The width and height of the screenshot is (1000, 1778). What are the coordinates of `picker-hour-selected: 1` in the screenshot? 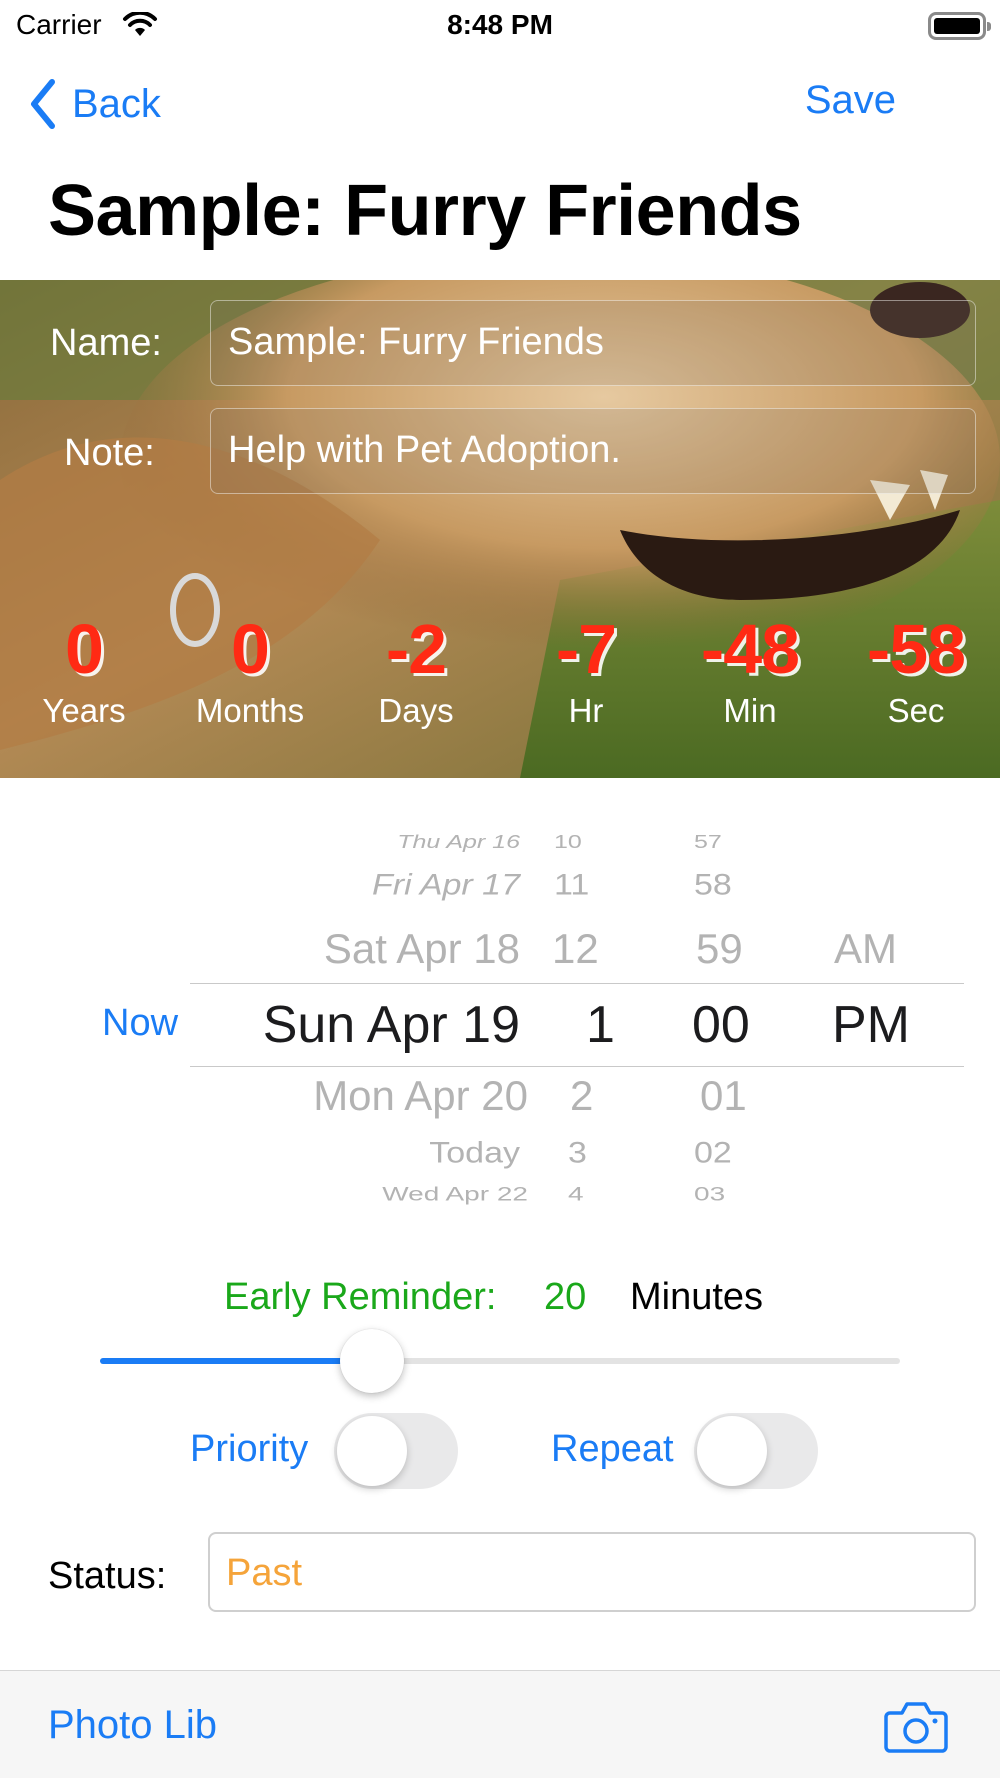 It's located at (600, 1025).